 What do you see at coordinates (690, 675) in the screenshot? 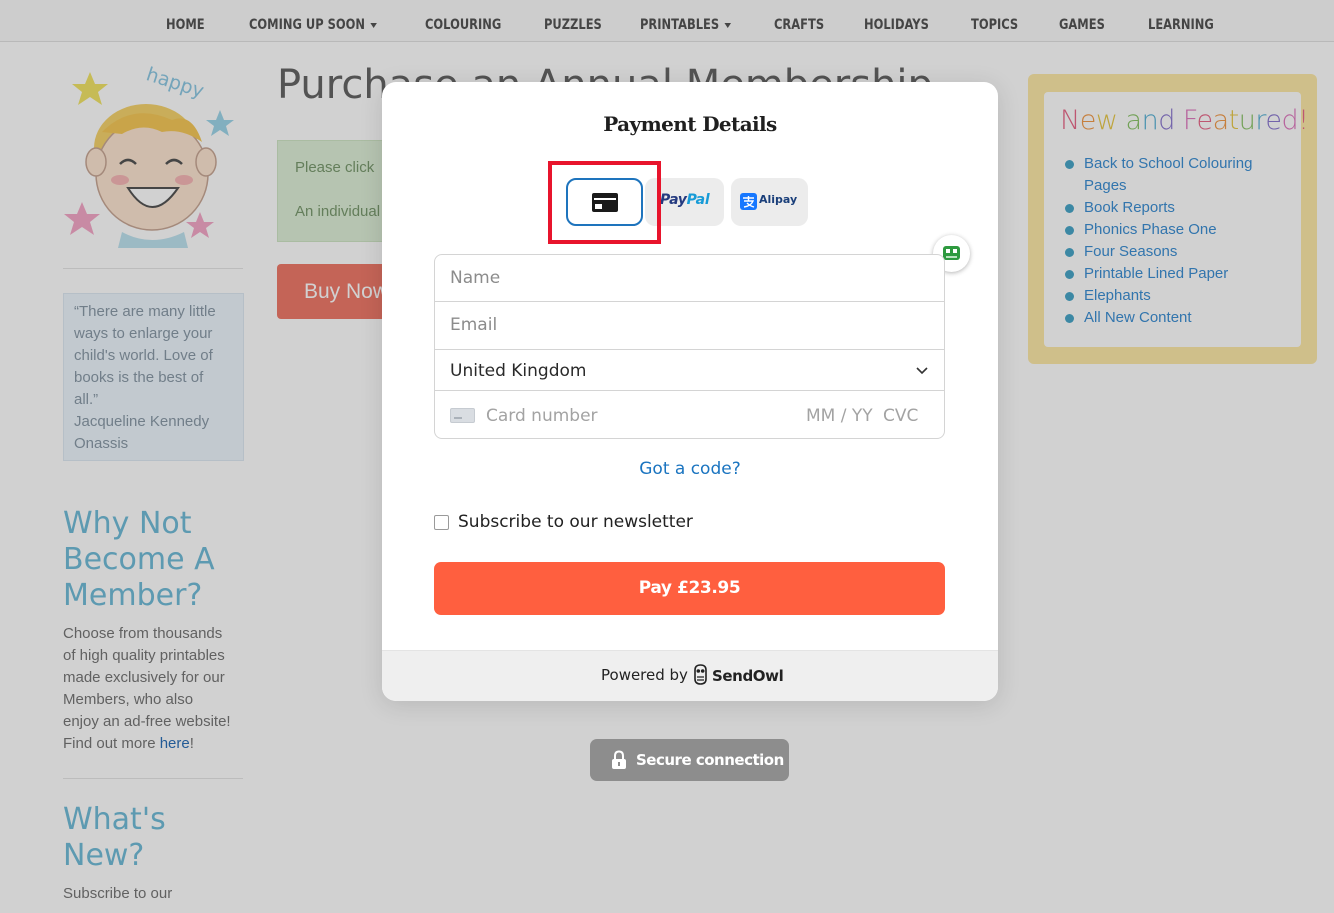
I see `modal-footer: Powered by SendOwl` at bounding box center [690, 675].